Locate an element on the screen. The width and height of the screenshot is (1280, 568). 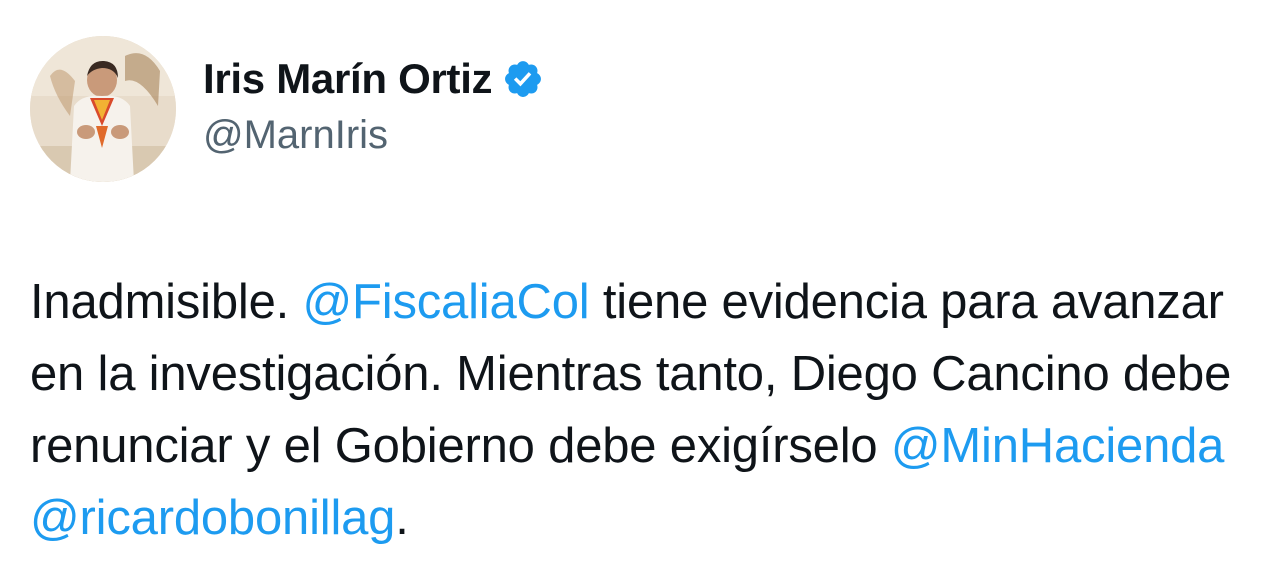
avatar is located at coordinates (103, 109).